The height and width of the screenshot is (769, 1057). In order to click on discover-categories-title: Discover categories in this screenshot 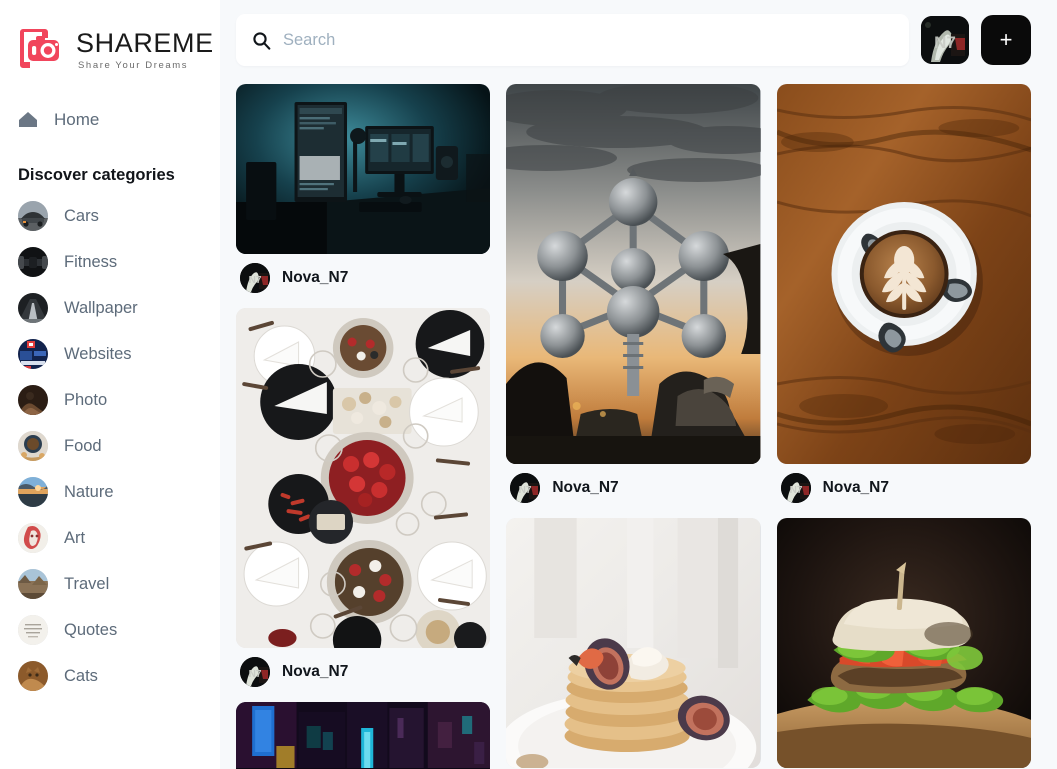, I will do `click(96, 175)`.